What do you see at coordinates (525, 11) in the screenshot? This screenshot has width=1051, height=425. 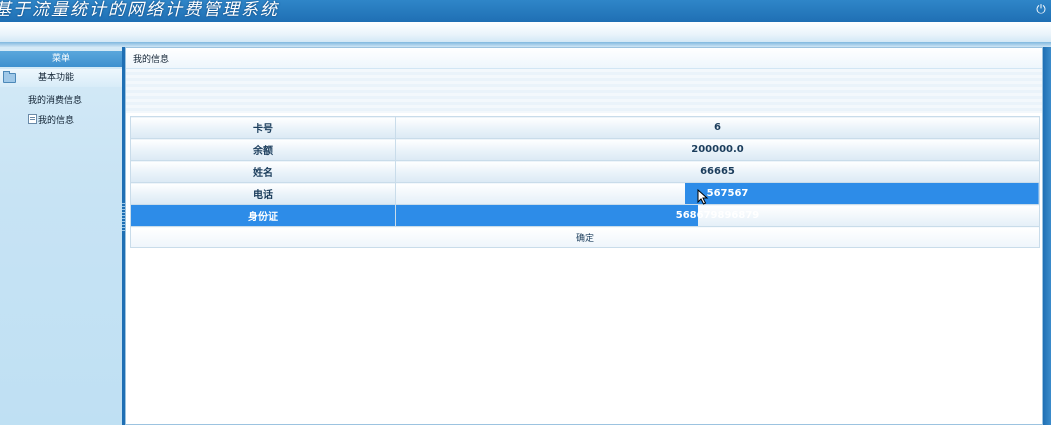 I see `app-header: 基于流量统计的网络计费管理系统 ⏻` at bounding box center [525, 11].